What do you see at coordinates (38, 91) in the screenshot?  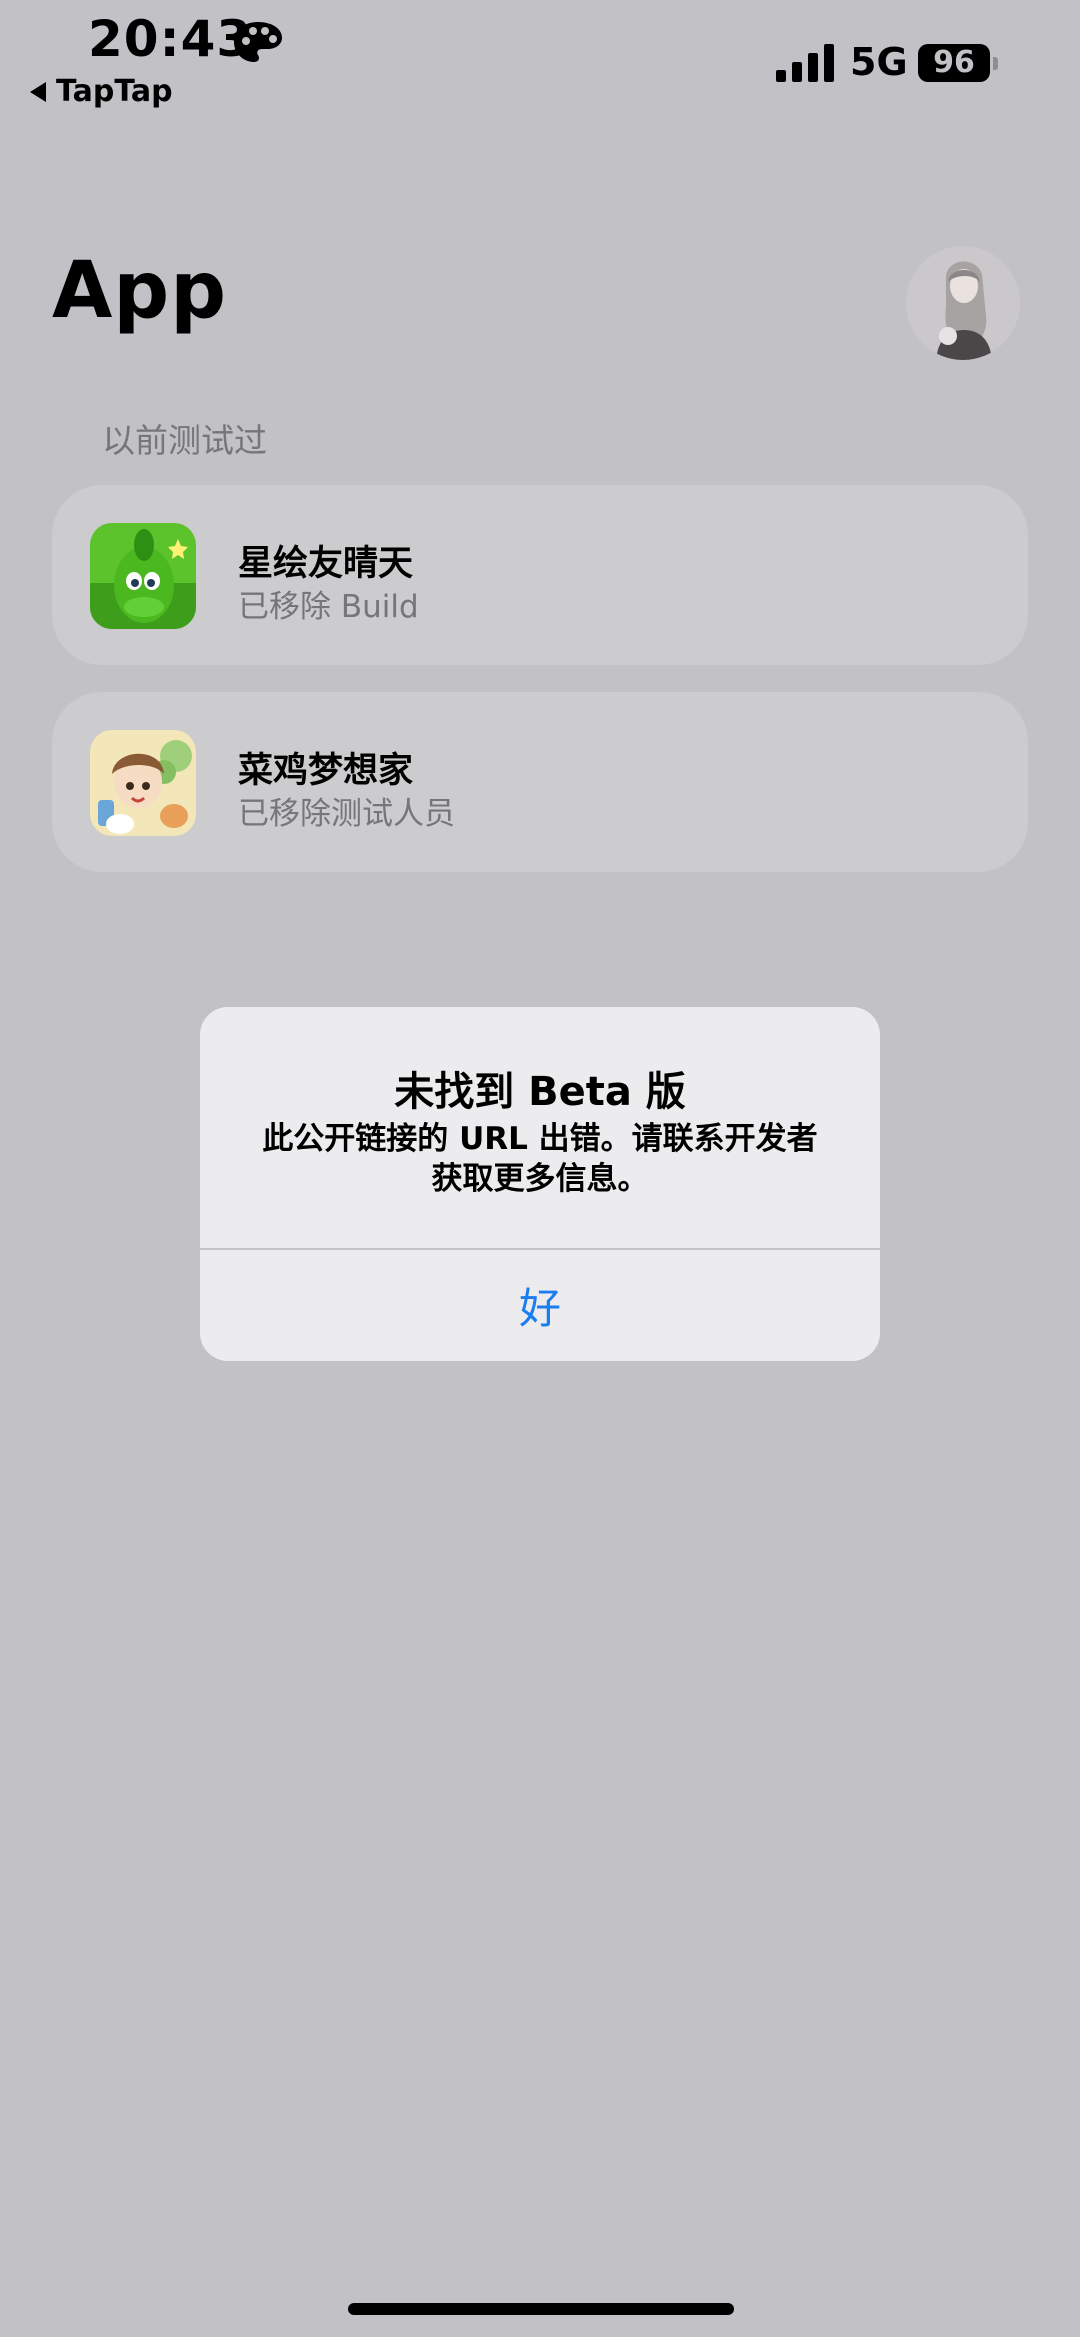 I see `back-arrow-icon` at bounding box center [38, 91].